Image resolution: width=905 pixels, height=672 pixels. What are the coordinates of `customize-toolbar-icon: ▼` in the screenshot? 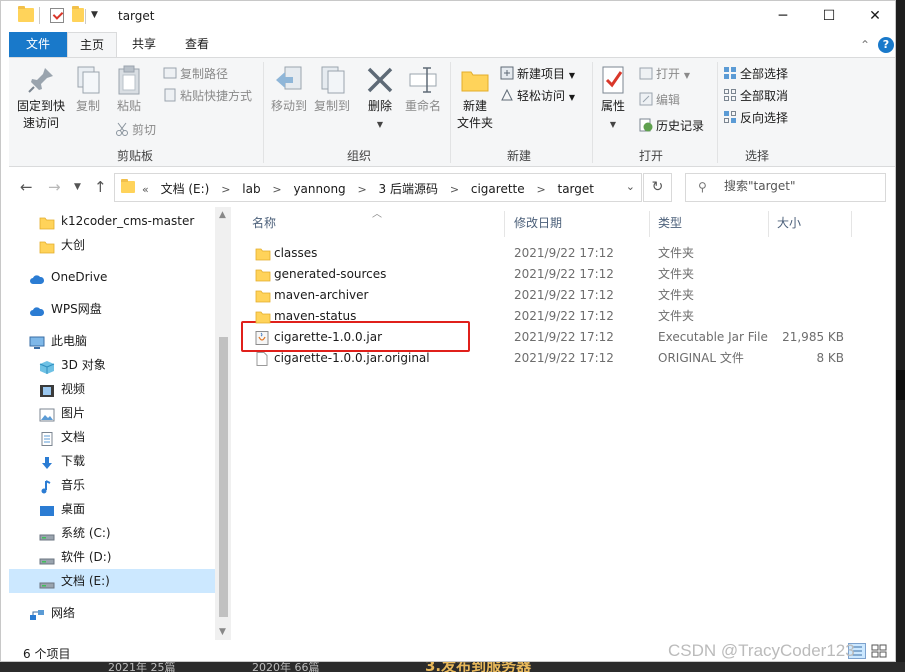 It's located at (94, 15).